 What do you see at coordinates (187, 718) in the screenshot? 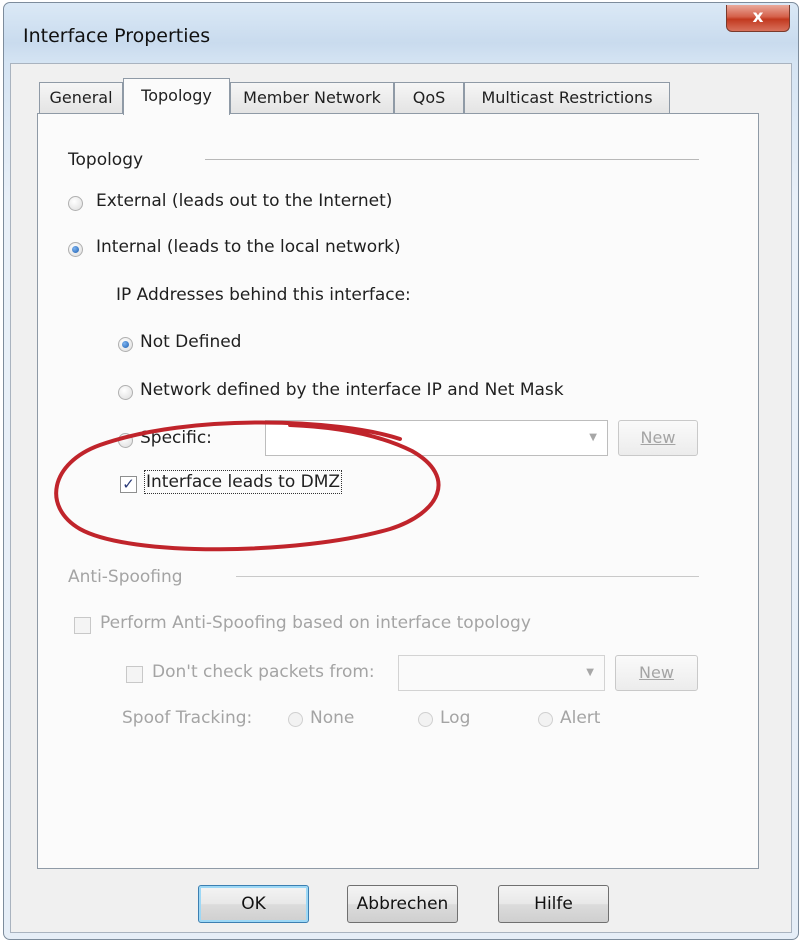
I see `spoof-tracking-label: Spoof Tracking:` at bounding box center [187, 718].